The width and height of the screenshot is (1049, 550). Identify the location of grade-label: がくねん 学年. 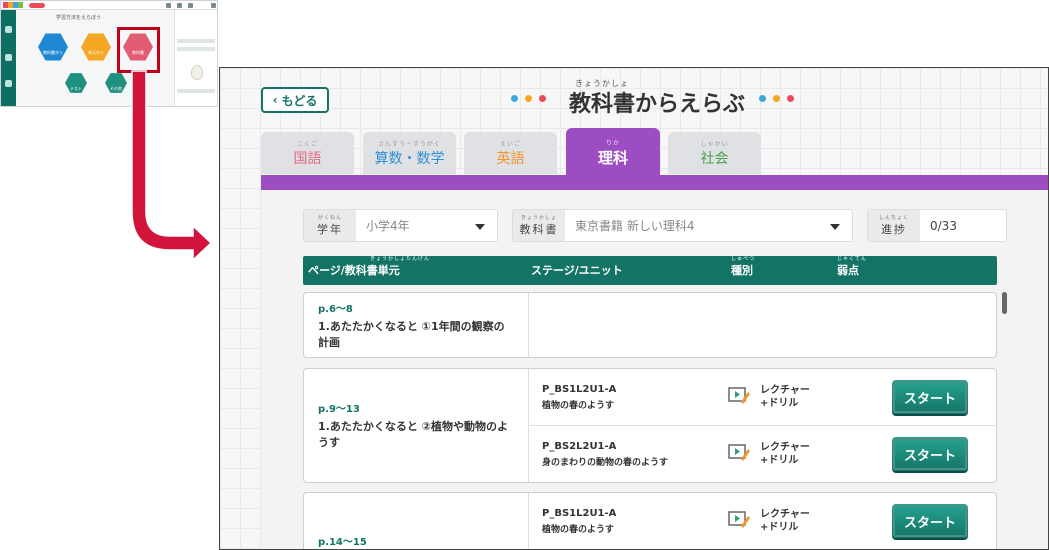
(330, 225).